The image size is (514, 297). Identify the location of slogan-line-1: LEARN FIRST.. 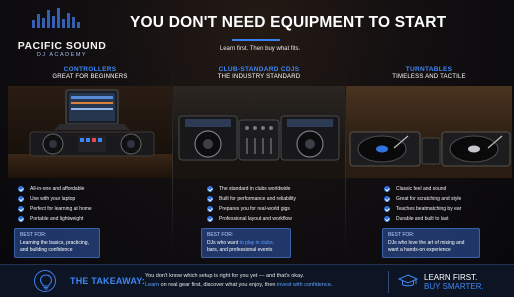
(451, 277).